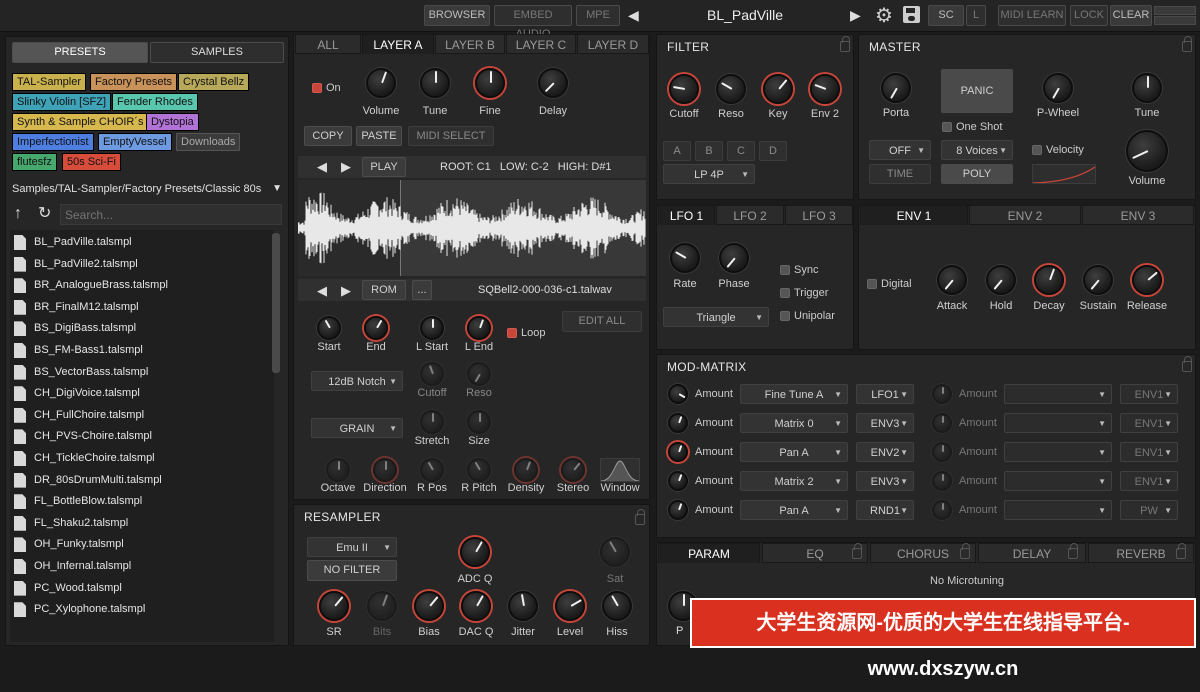  I want to click on tab-env3: ENV 3, so click(1138, 215).